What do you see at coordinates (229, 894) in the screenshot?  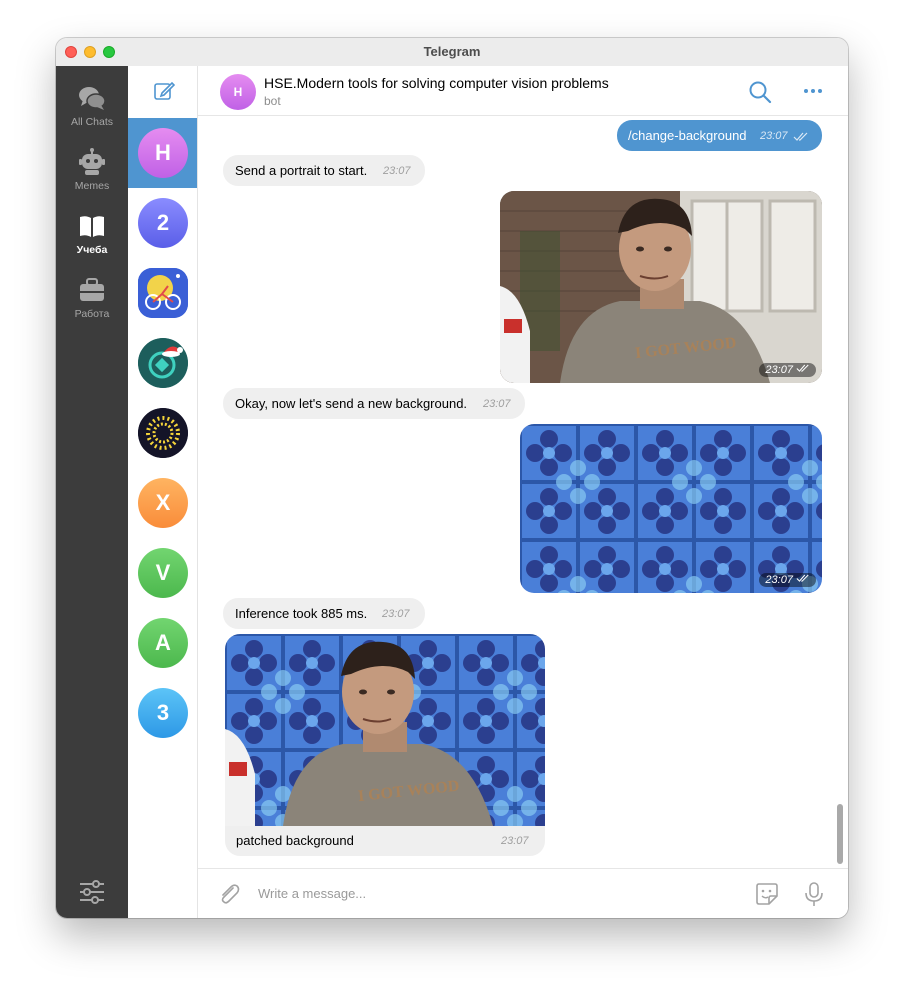 I see `attach-paperclip-icon` at bounding box center [229, 894].